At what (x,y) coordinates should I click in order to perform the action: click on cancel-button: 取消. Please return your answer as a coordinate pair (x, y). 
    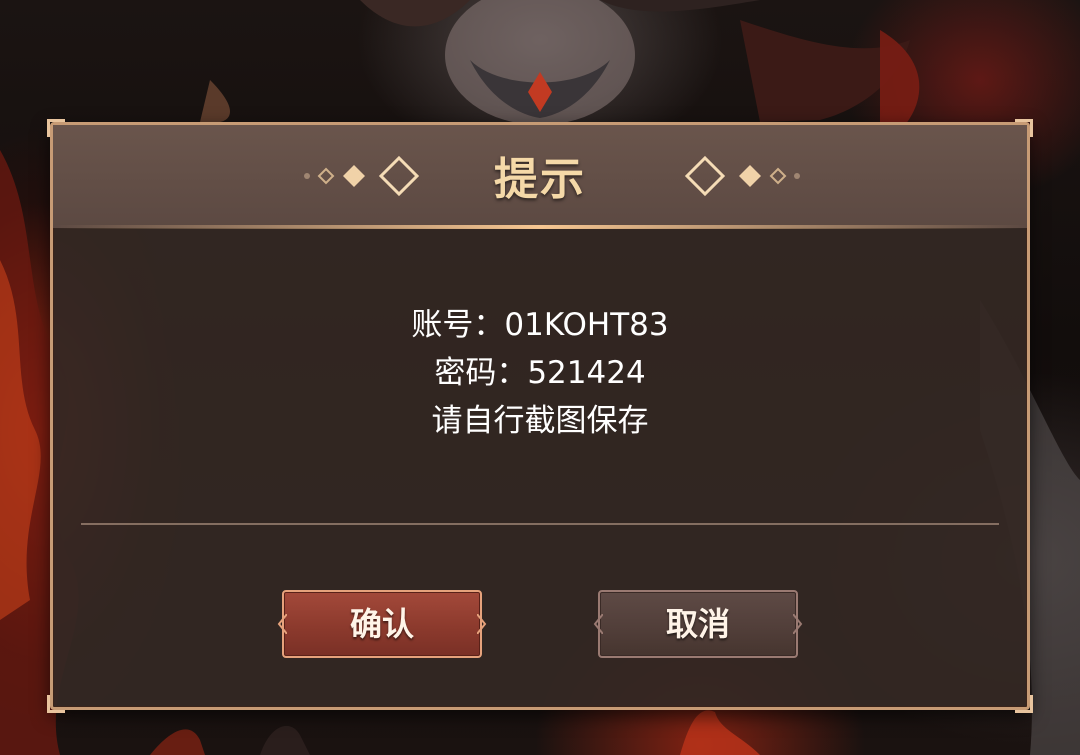
    Looking at the image, I should click on (698, 624).